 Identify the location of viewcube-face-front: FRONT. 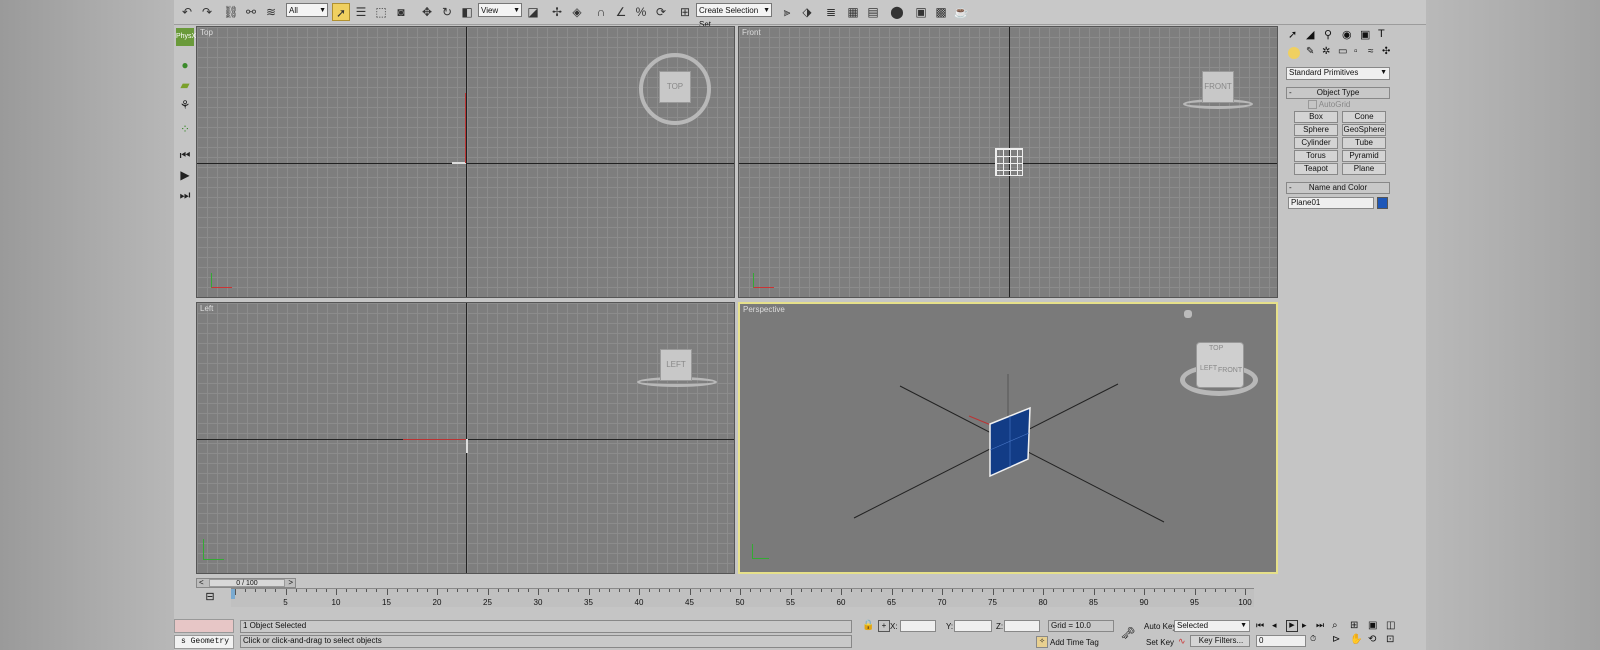
(1230, 370).